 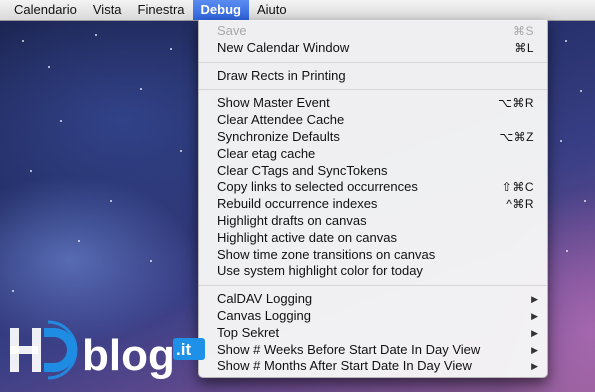 What do you see at coordinates (373, 120) in the screenshot?
I see `menu-item-clear-attendee-cache: Clear Attendee Cache` at bounding box center [373, 120].